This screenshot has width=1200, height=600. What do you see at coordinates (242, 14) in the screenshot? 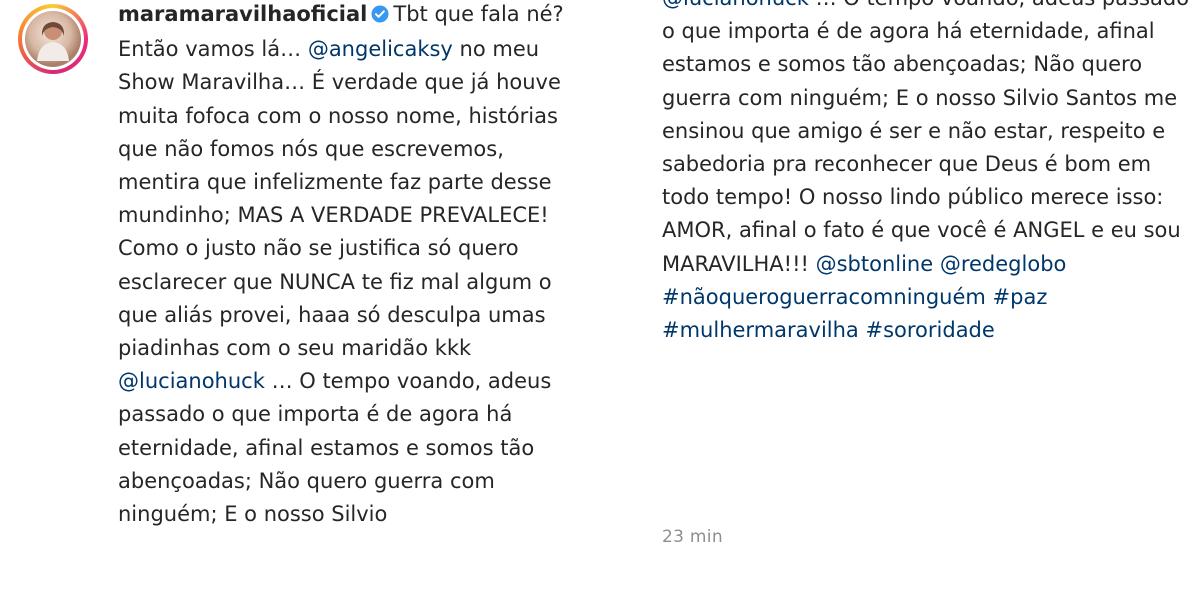
I see `username-link: maramaravilhaoficial` at bounding box center [242, 14].